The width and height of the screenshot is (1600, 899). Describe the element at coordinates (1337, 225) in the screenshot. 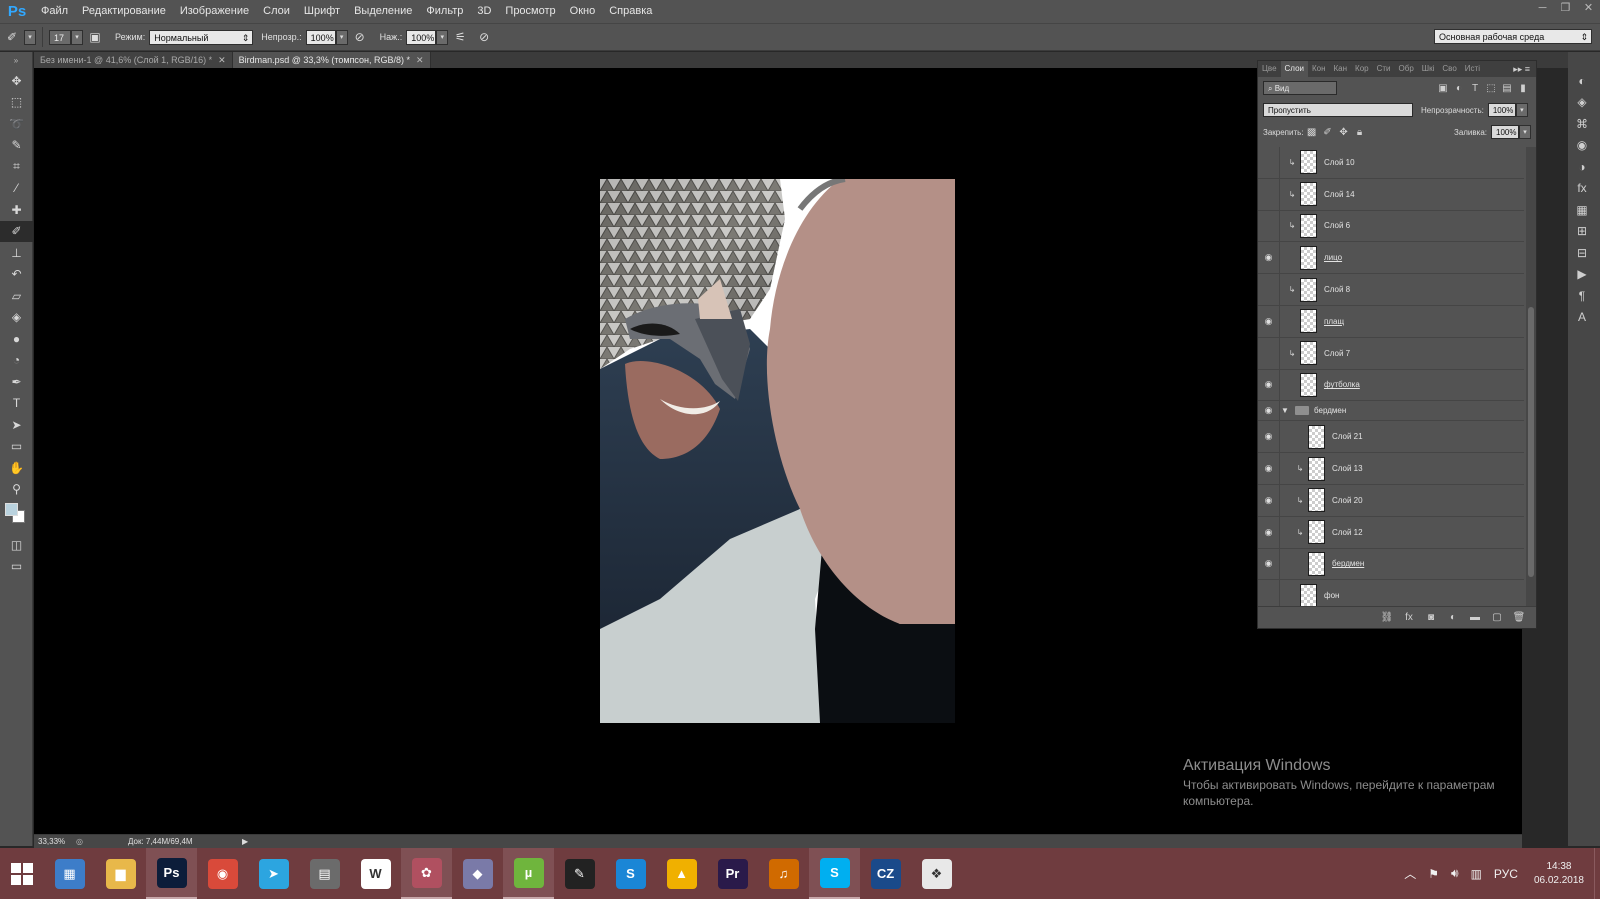

I see `layer-name: Слой 6` at that location.